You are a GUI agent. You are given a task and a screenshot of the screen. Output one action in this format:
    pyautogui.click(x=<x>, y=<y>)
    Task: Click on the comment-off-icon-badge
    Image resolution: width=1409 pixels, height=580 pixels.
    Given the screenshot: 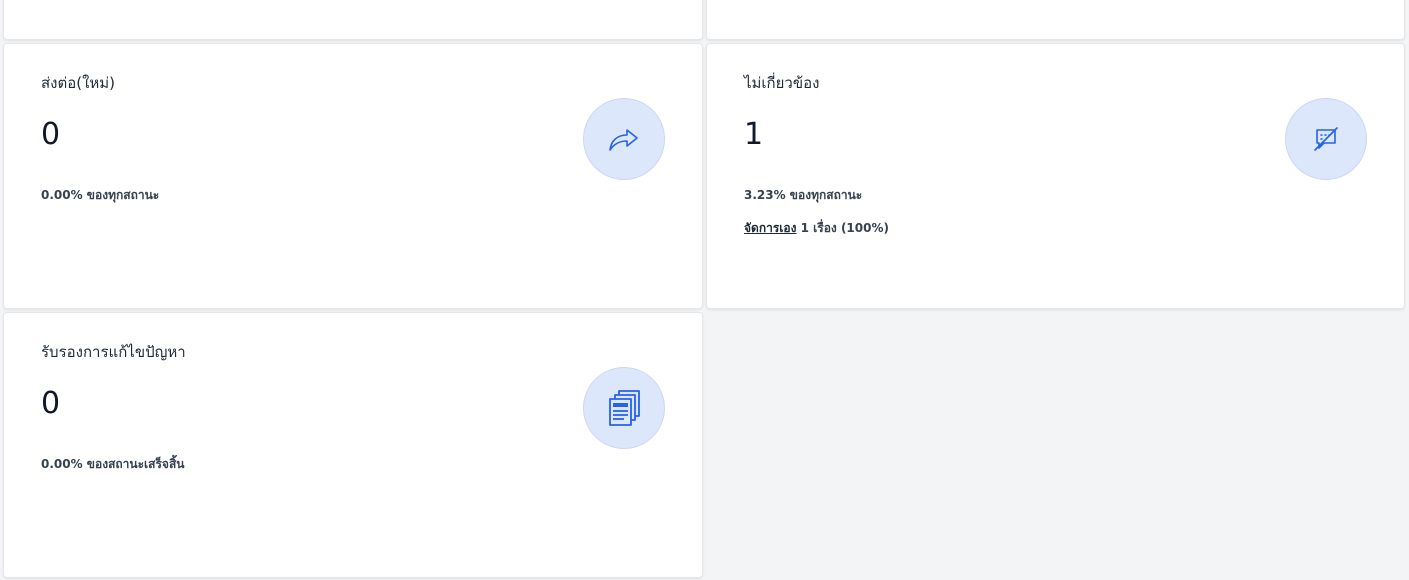 What is the action you would take?
    pyautogui.click(x=1326, y=139)
    